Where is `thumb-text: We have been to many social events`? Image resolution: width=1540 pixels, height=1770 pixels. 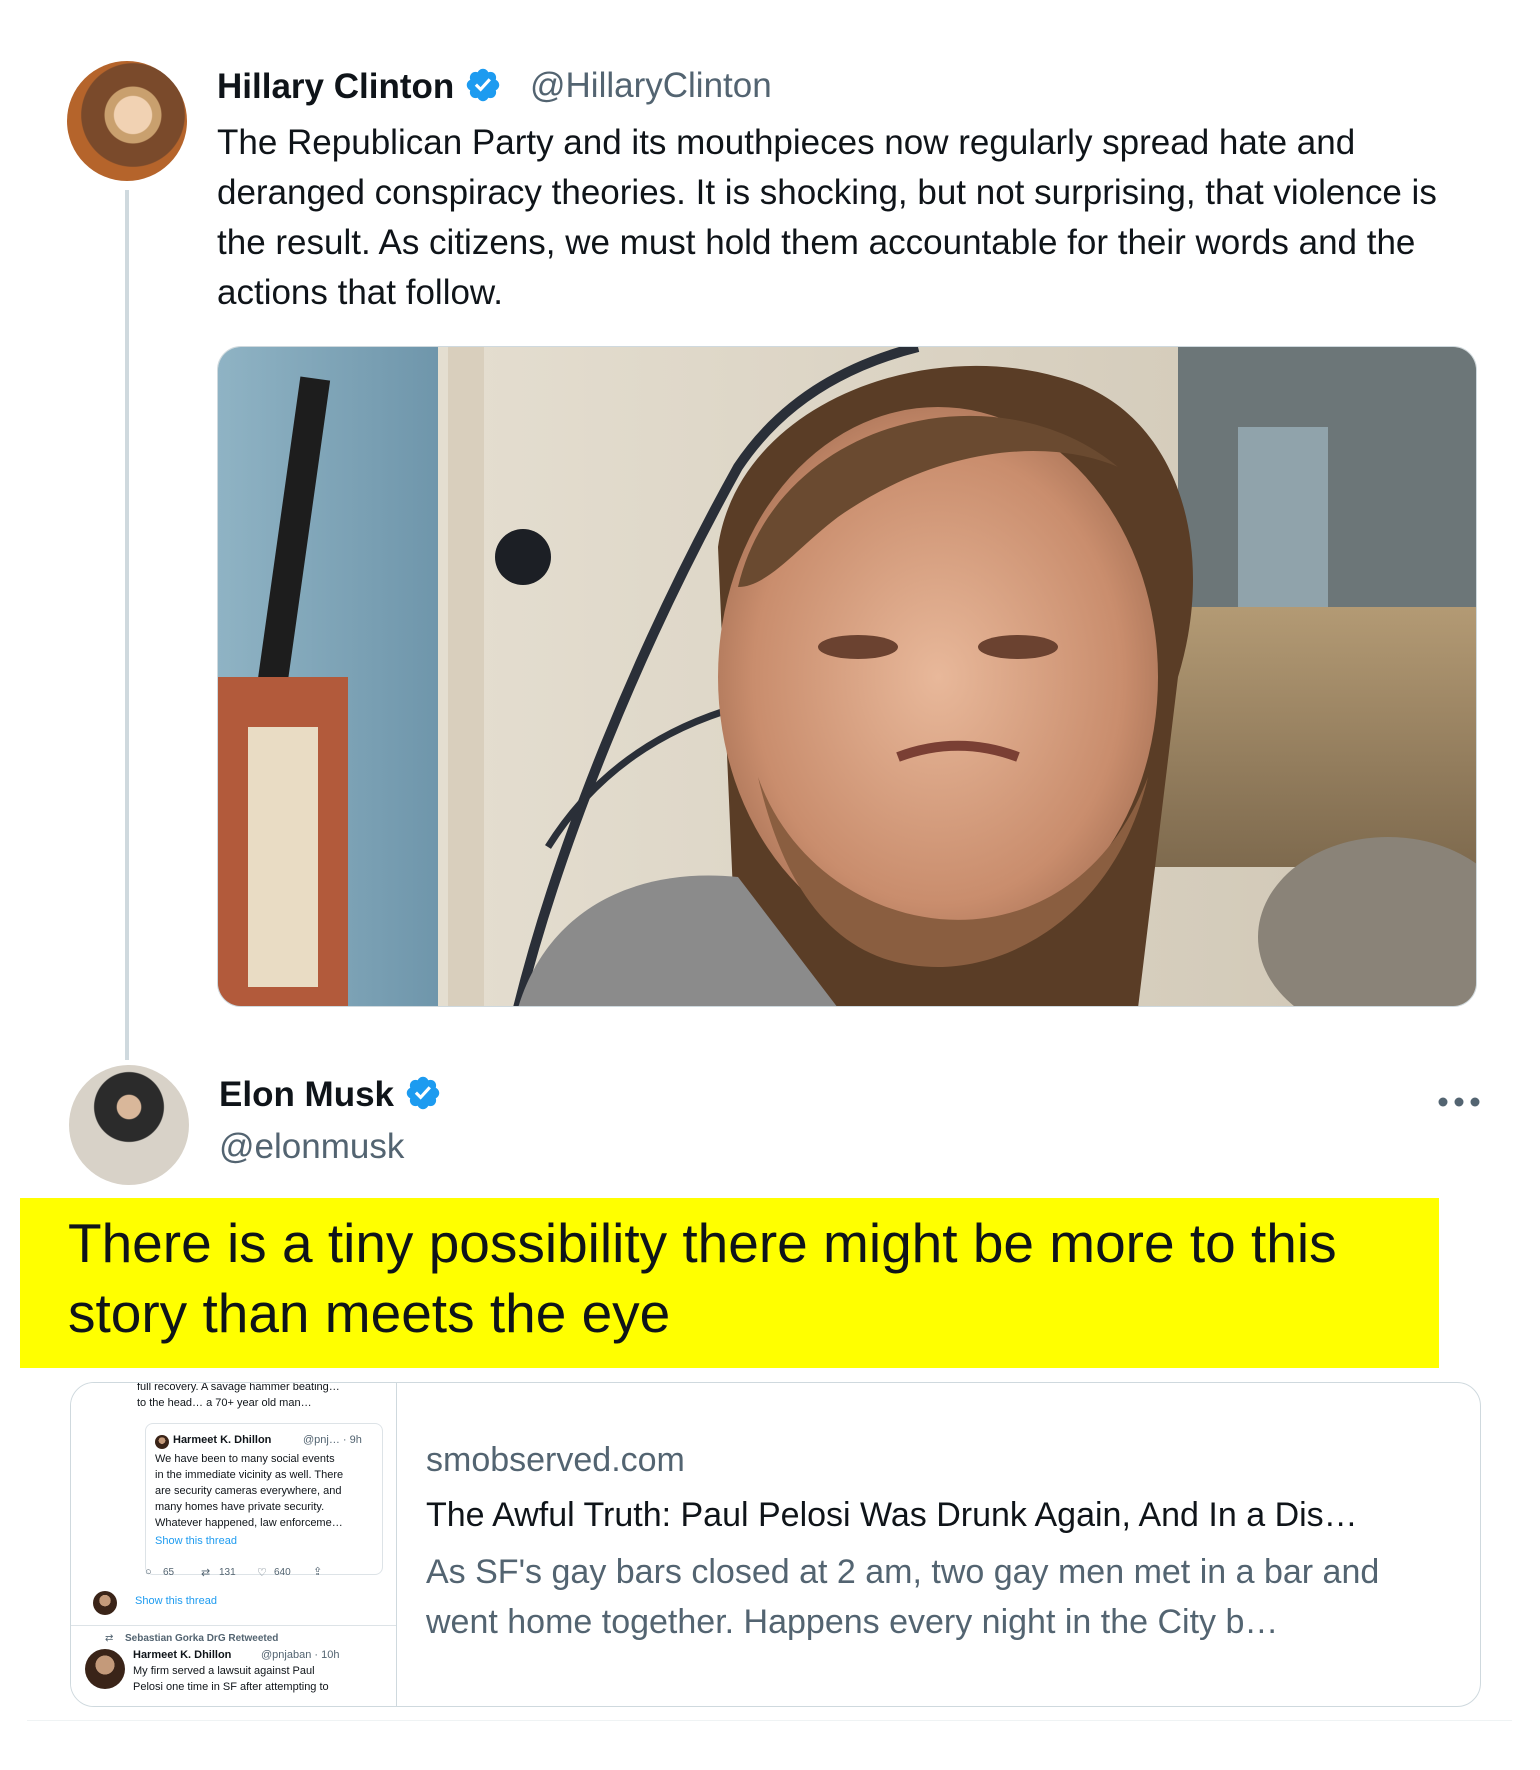 thumb-text: We have been to many social events is located at coordinates (245, 1459).